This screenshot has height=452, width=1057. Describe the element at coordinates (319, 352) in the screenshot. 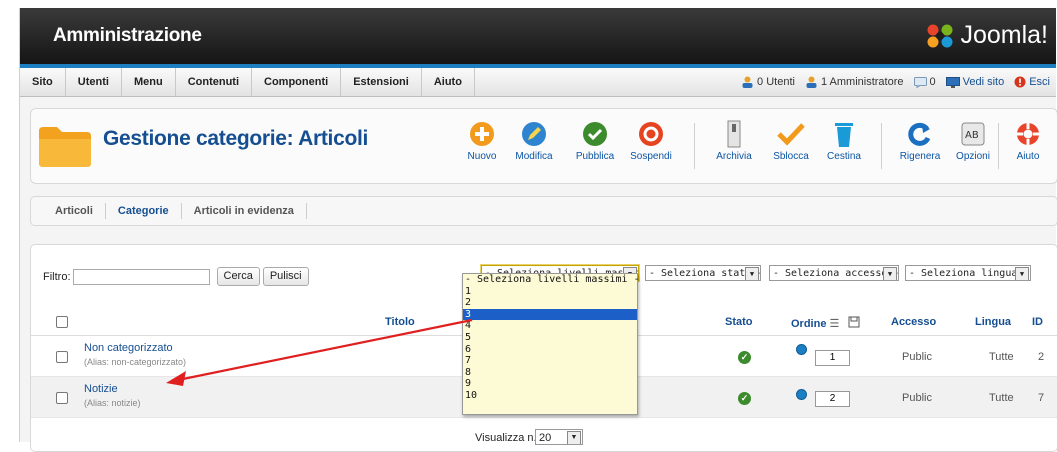

I see `annotation-arrow` at that location.